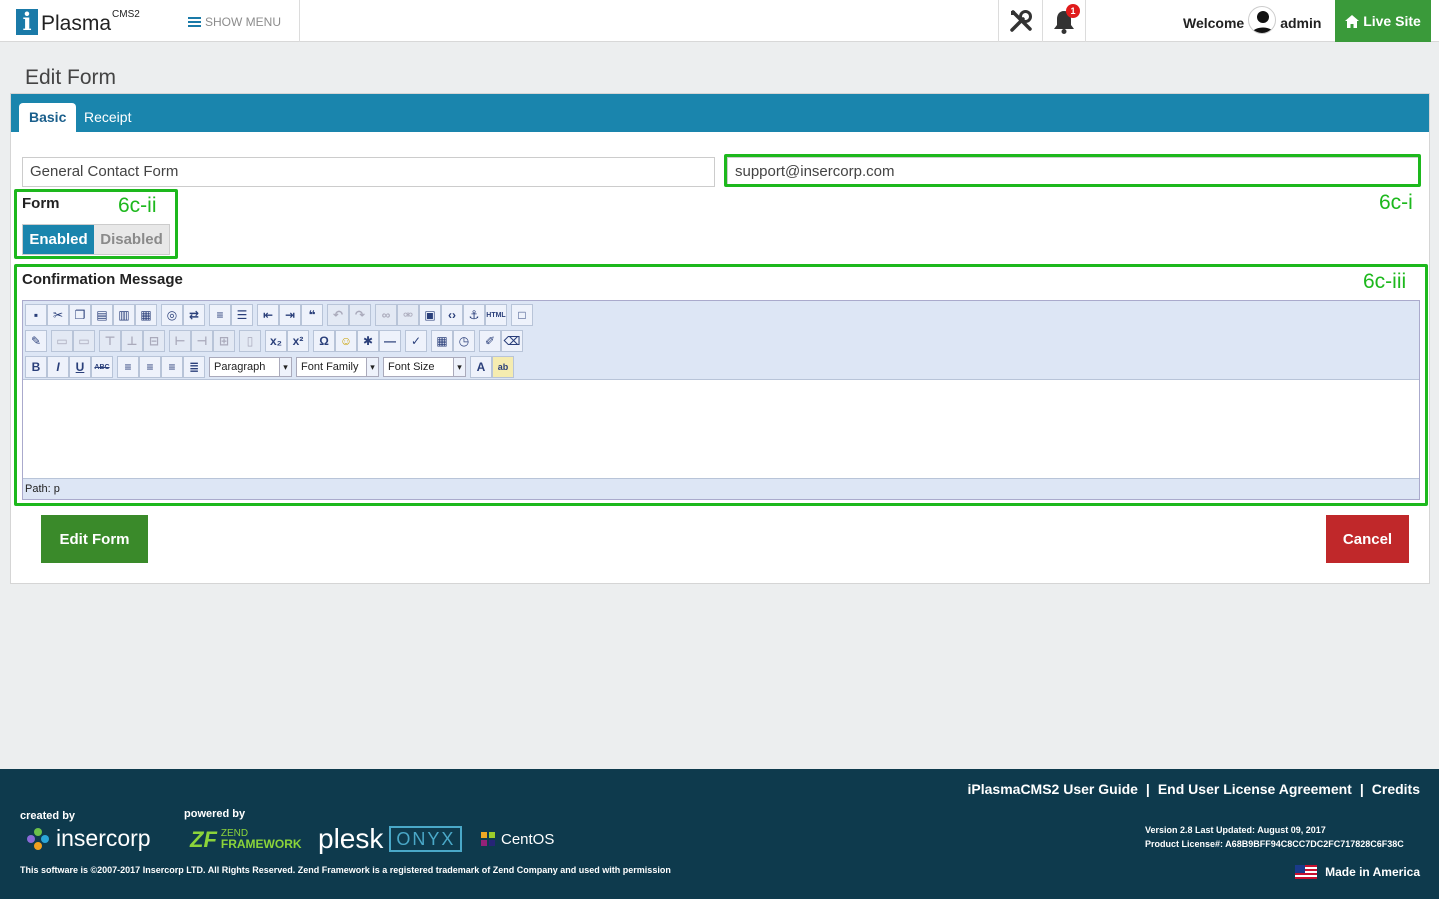  Describe the element at coordinates (426, 839) in the screenshot. I see `onyx-text: ONYX` at that location.